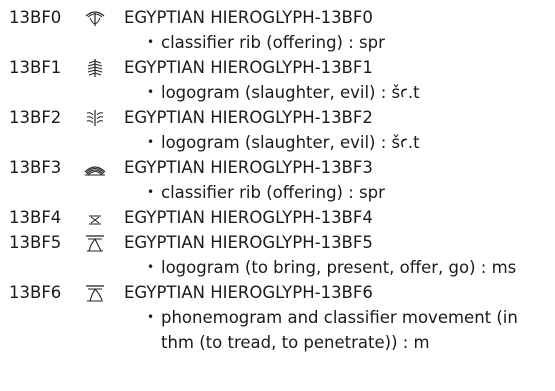  I want to click on walking-legs-table-variant-hieroglyph-icon, so click(95, 293).